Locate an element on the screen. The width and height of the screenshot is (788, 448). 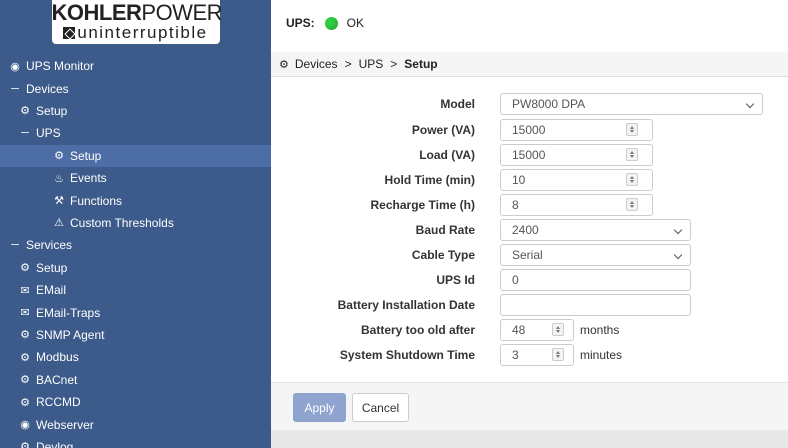
sidebar-item-bacnet: ⚙ BACnet is located at coordinates (135, 380).